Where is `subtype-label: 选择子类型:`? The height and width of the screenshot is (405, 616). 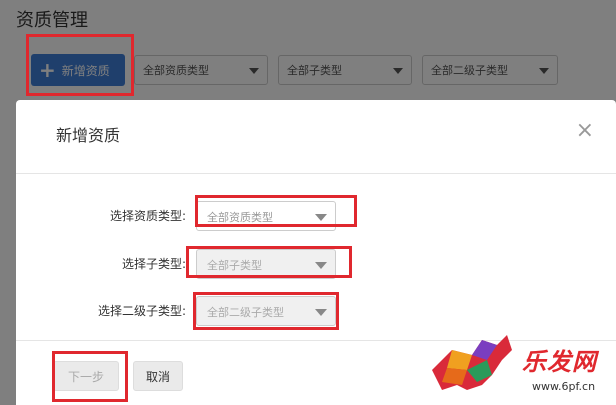
subtype-label: 选择子类型: is located at coordinates (153, 264).